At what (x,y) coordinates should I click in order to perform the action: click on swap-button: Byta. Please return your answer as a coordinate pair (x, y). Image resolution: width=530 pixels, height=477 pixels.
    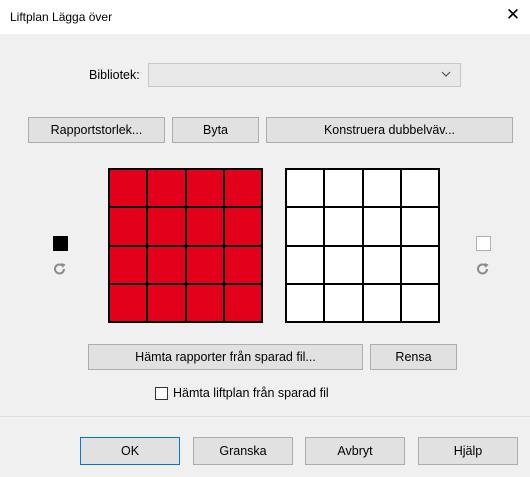
    Looking at the image, I should click on (215, 130).